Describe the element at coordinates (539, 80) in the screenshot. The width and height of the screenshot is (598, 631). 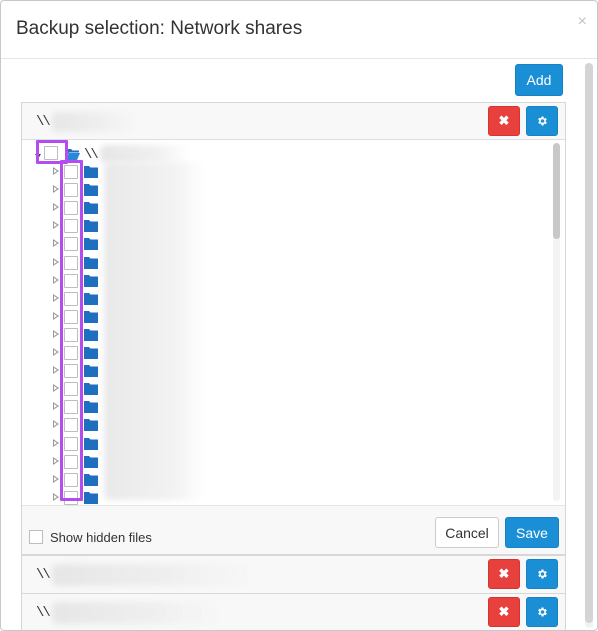
I see `add-share-button: Add` at that location.